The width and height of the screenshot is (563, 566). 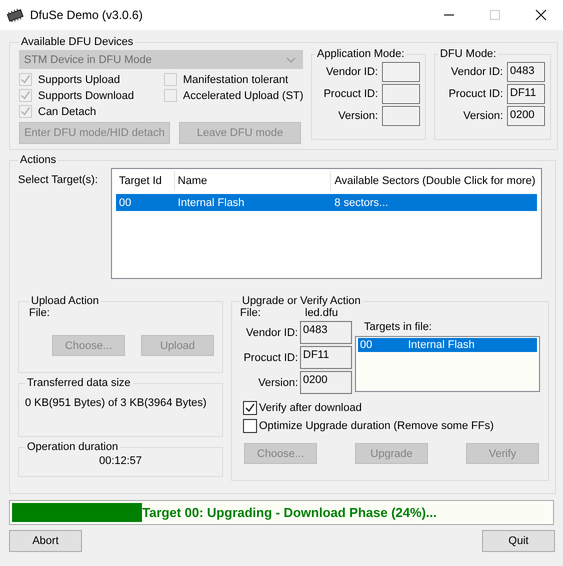 What do you see at coordinates (38, 160) in the screenshot?
I see `group-label: Actions` at bounding box center [38, 160].